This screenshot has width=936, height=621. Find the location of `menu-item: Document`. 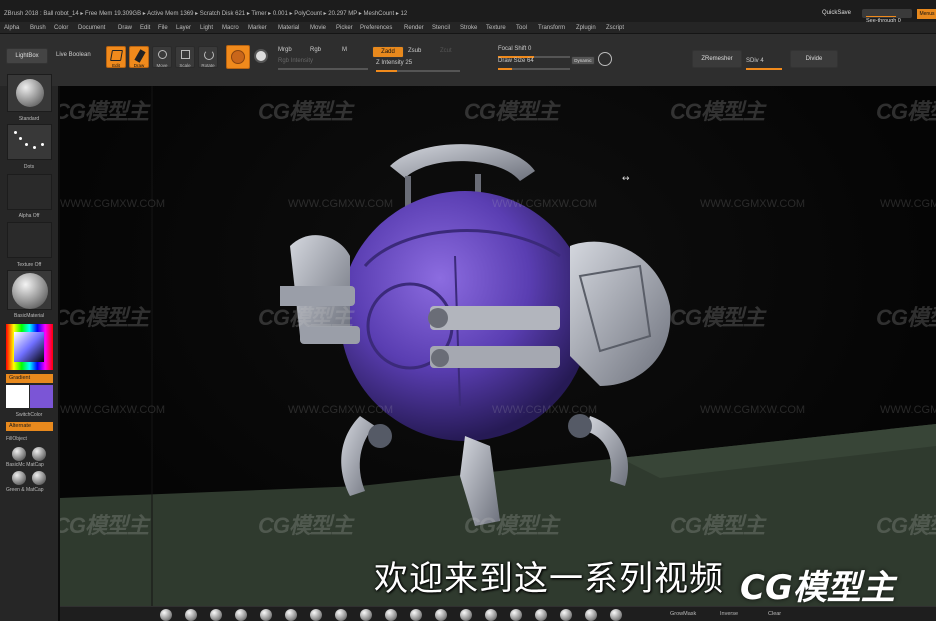

menu-item: Document is located at coordinates (91, 28).